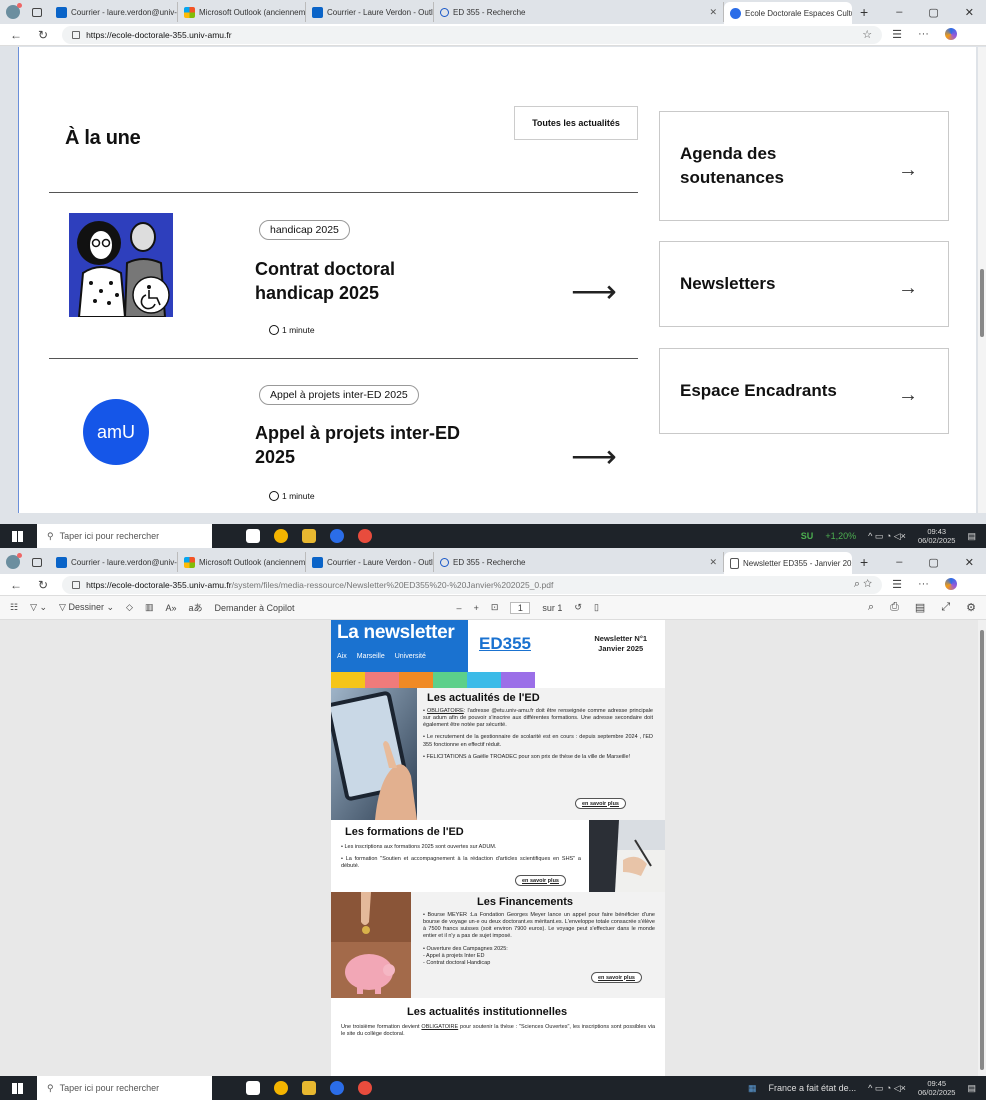 The height and width of the screenshot is (1100, 986). What do you see at coordinates (937, 536) in the screenshot?
I see `clock: 09:43 06/02/2025` at bounding box center [937, 536].